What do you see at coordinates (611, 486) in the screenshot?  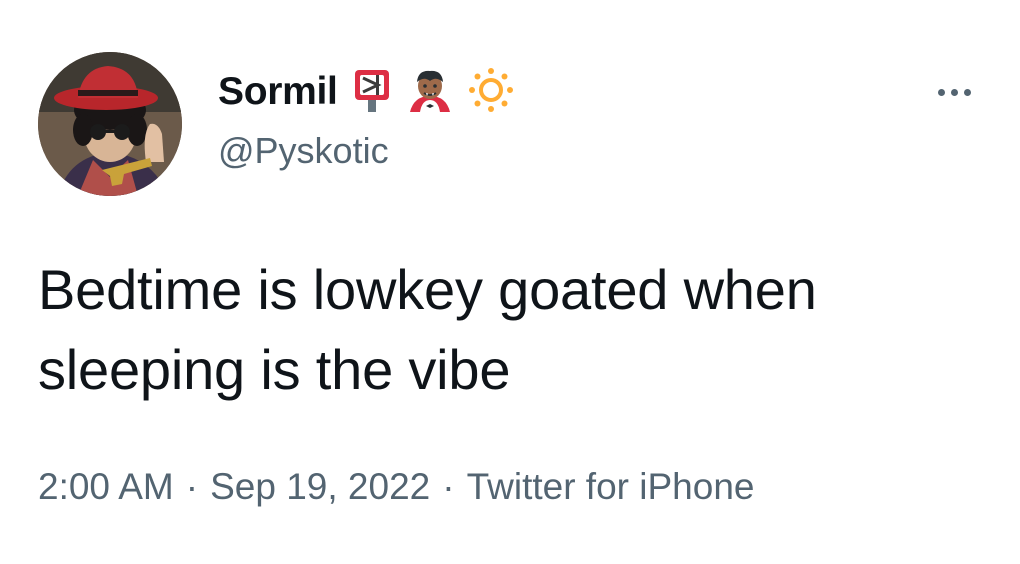 I see `tweet-source: Twitter for iPhone` at bounding box center [611, 486].